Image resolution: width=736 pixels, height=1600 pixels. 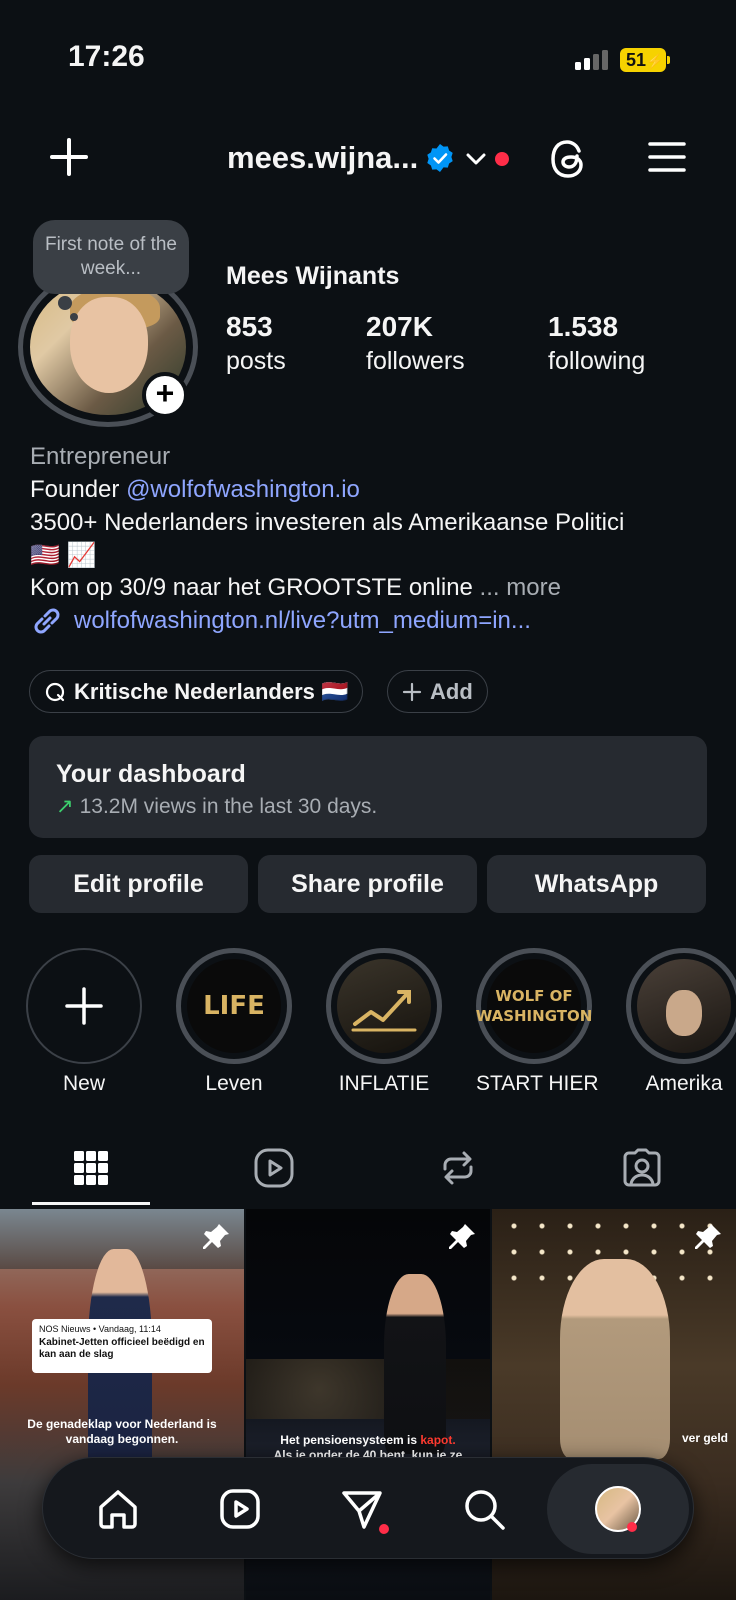 I want to click on following-label: following, so click(x=597, y=361).